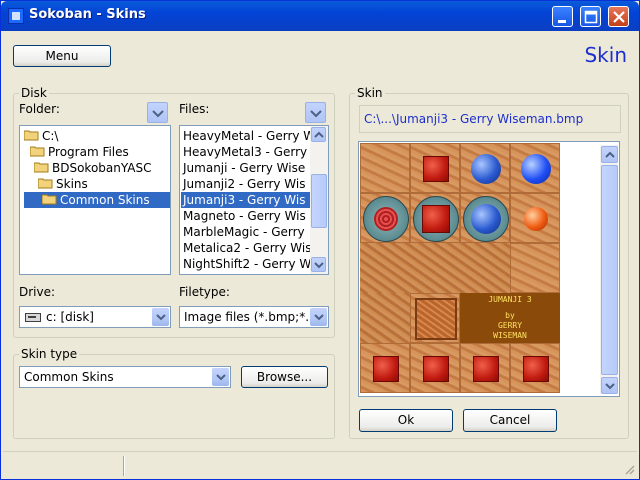 This screenshot has width=640, height=480. What do you see at coordinates (490, 119) in the screenshot?
I see `skin-path: C:\...\Jumanji3 - Gerry Wiseman.bmp` at bounding box center [490, 119].